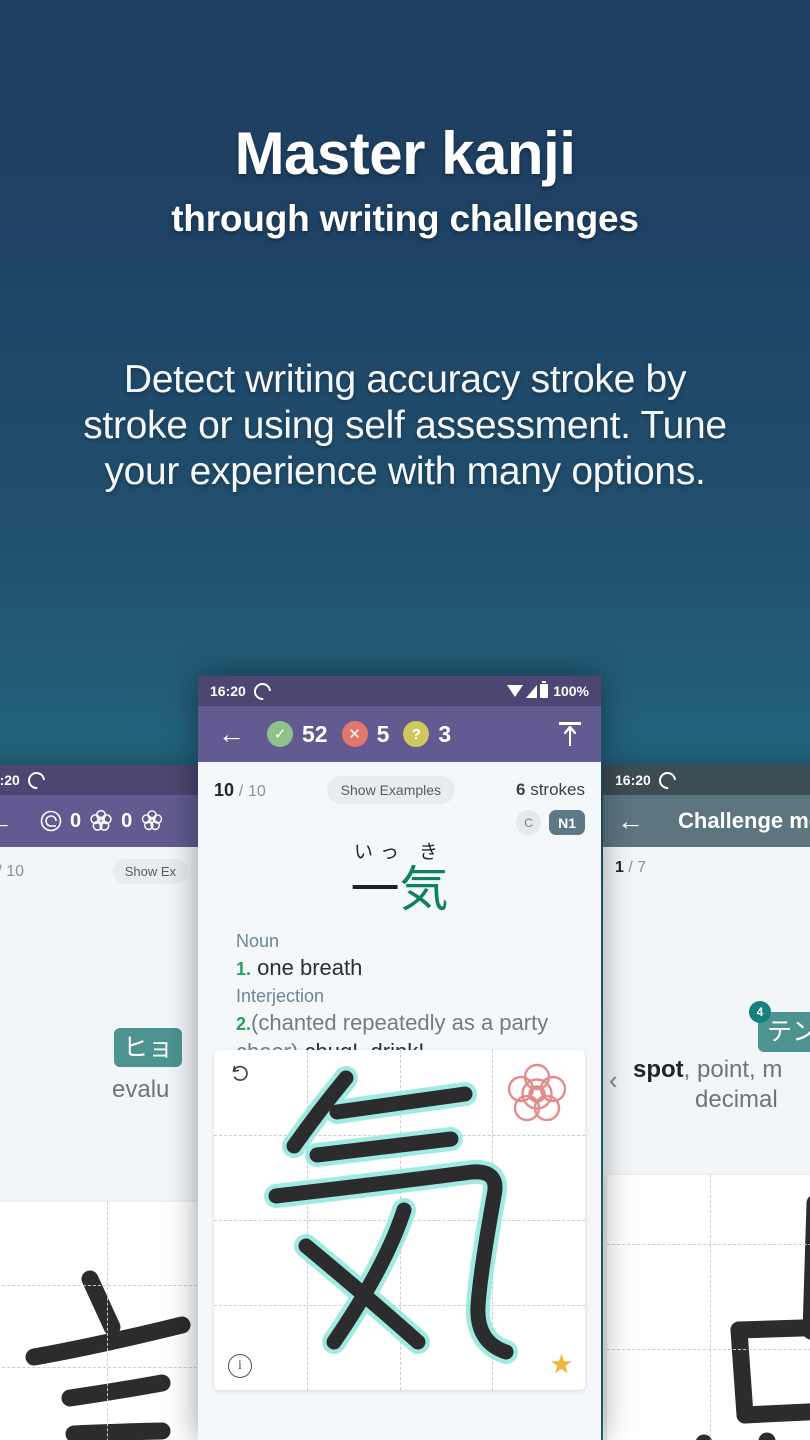 Image resolution: width=810 pixels, height=1440 pixels. I want to click on badge-chips: C N1, so click(399, 819).